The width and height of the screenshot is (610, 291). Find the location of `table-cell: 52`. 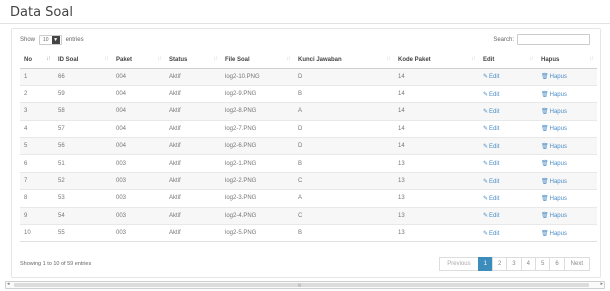

table-cell: 52 is located at coordinates (83, 180).